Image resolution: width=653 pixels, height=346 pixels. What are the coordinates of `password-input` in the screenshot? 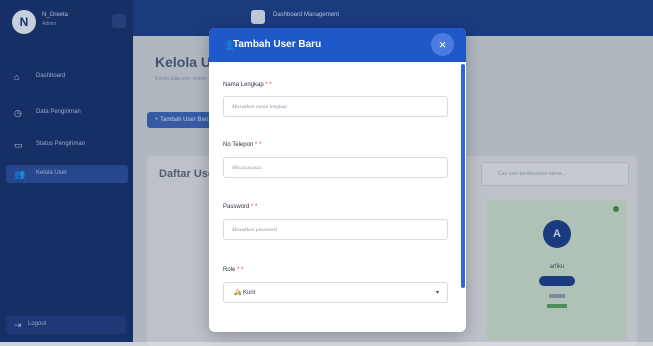 It's located at (335, 229).